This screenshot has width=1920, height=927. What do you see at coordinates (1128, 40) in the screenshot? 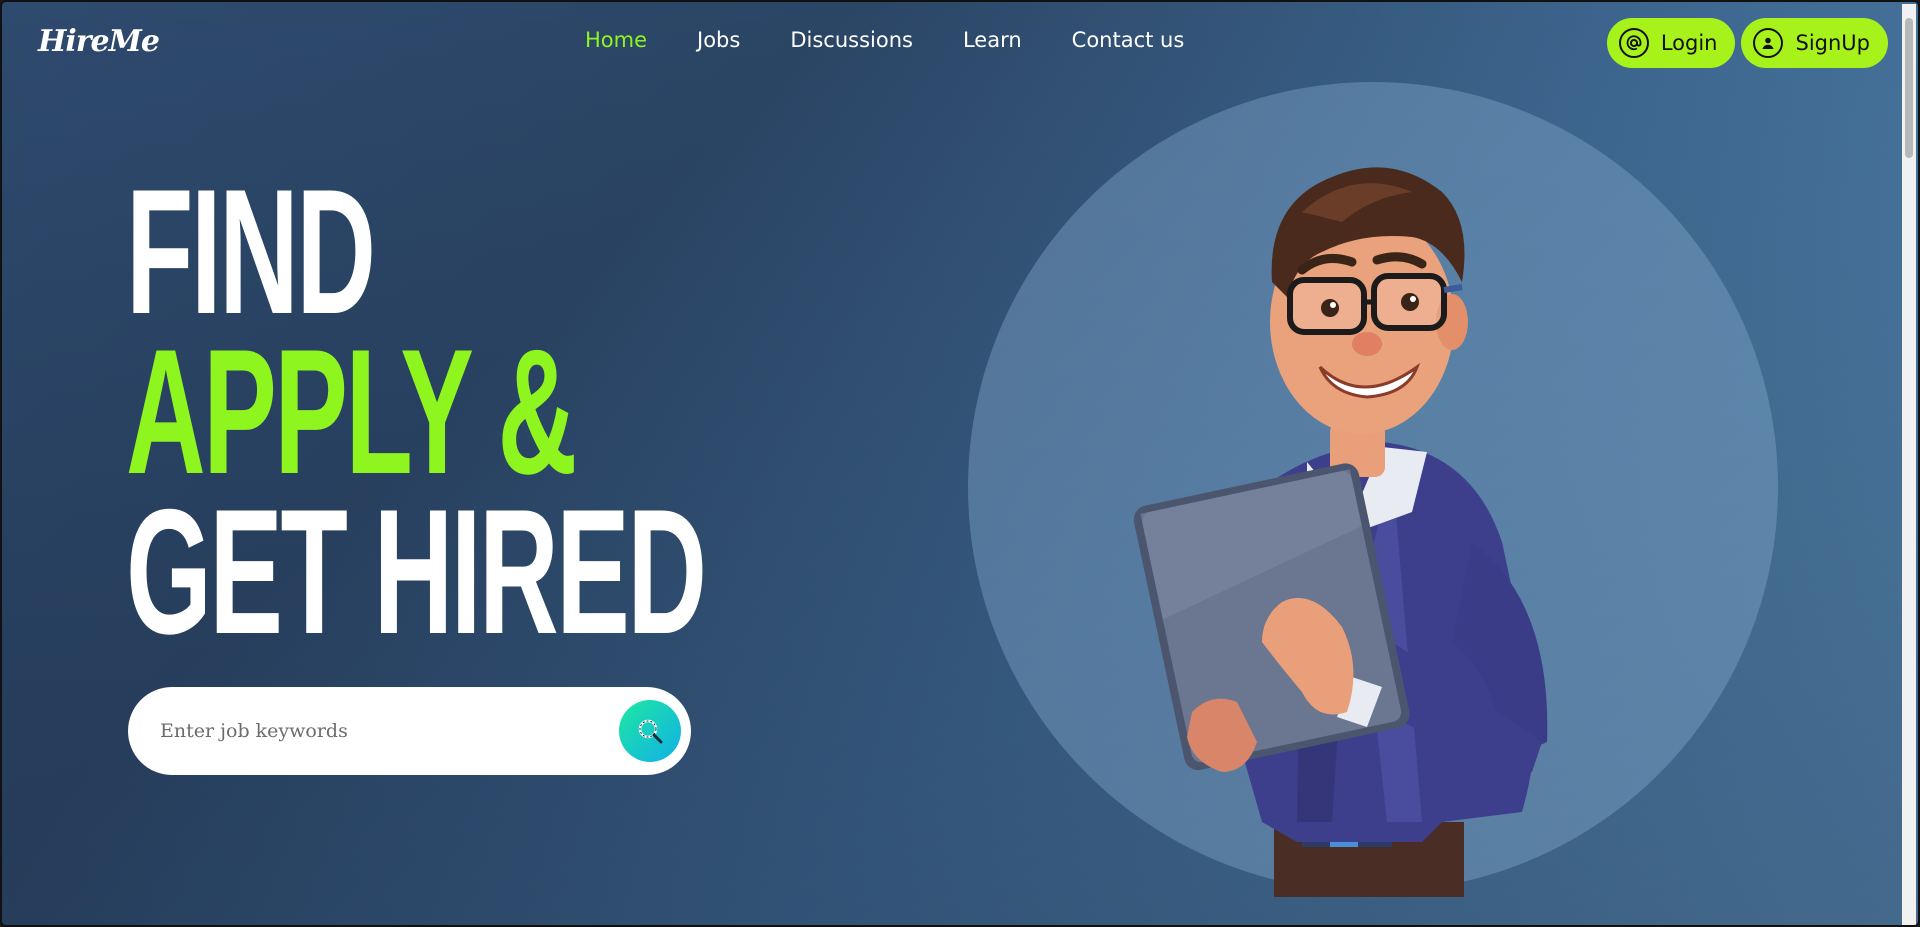
I see `nav-item-contact-us: Contact us` at bounding box center [1128, 40].